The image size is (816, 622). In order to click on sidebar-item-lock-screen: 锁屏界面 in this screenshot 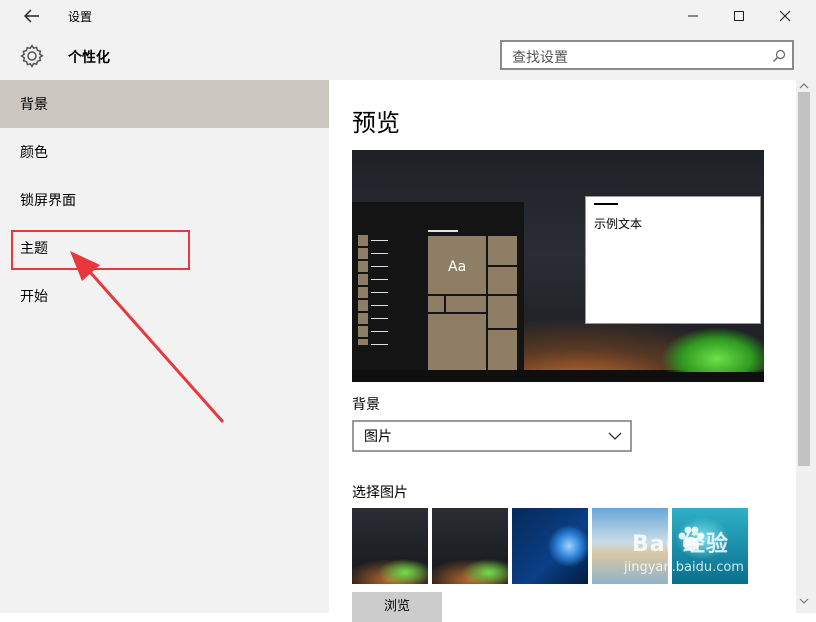, I will do `click(164, 200)`.